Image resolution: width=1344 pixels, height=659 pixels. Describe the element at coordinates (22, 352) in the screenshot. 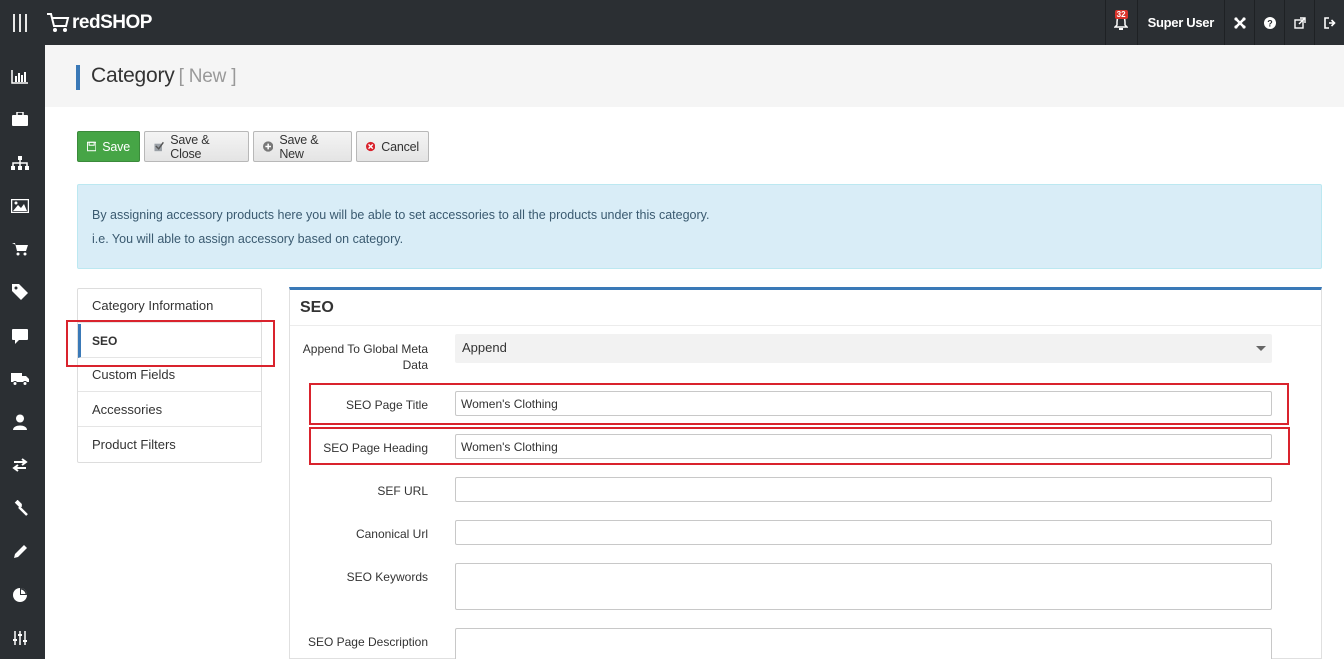

I see `sidebar` at that location.